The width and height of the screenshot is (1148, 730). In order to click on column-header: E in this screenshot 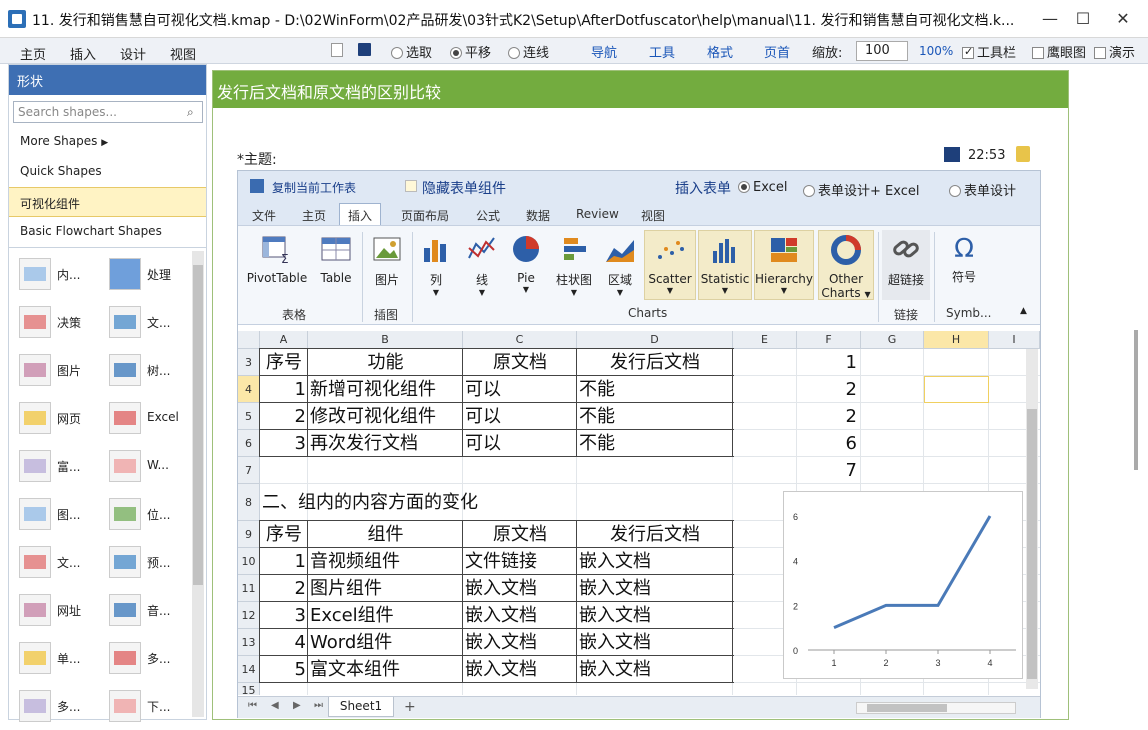, I will do `click(765, 340)`.